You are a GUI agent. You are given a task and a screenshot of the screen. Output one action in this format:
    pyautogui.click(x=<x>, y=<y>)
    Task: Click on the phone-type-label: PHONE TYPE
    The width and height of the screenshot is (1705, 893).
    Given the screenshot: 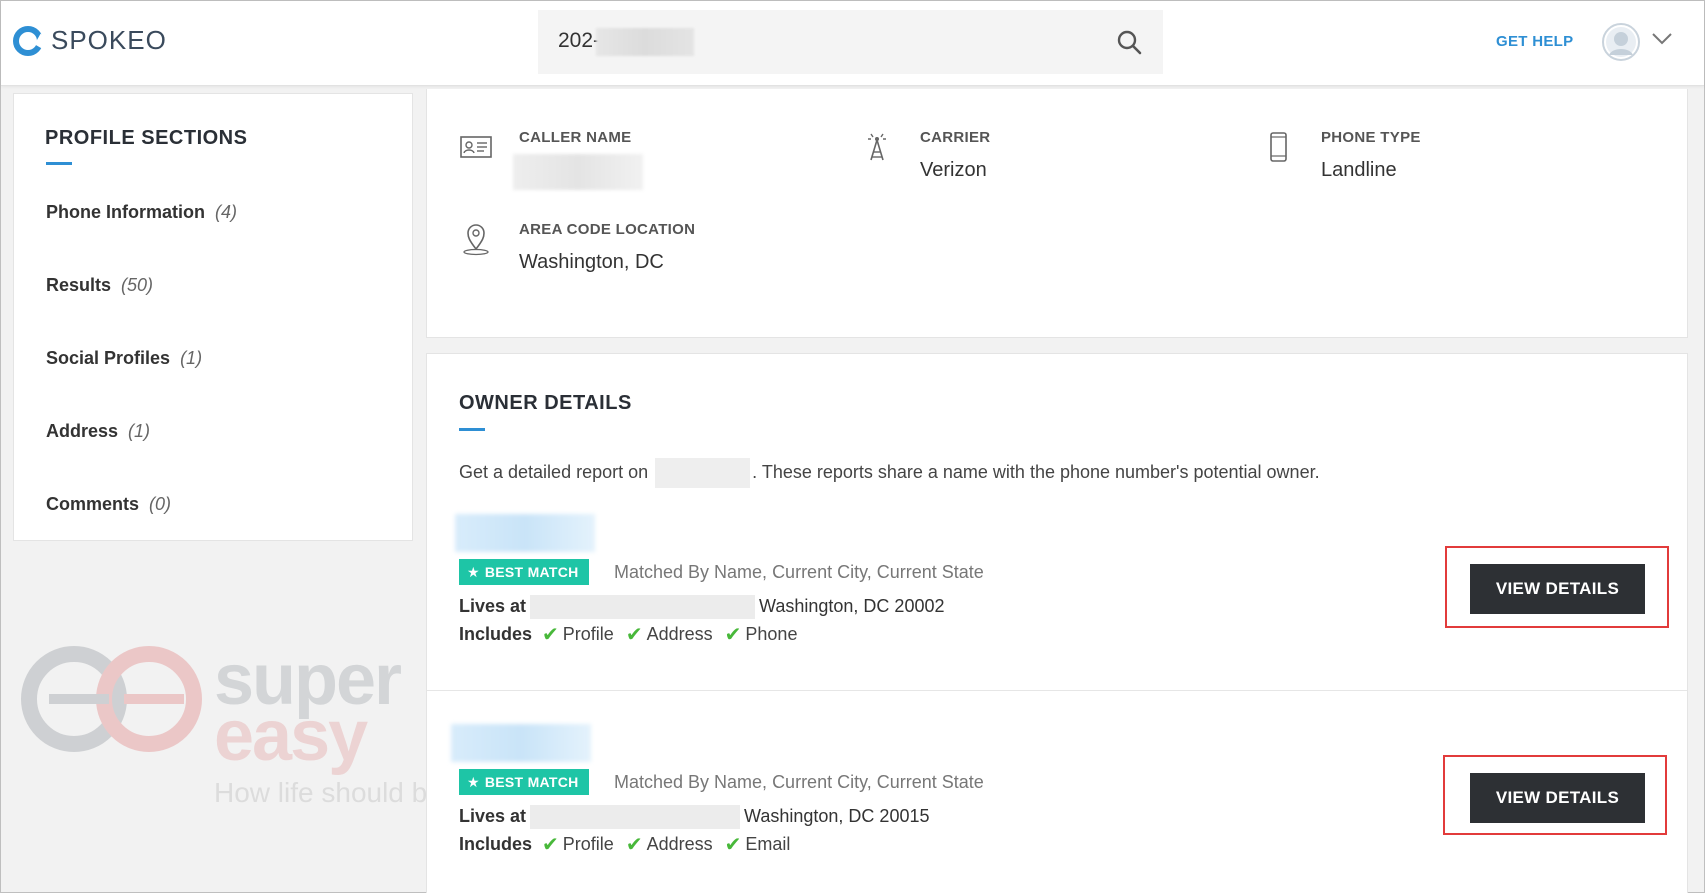 What is the action you would take?
    pyautogui.click(x=1371, y=137)
    